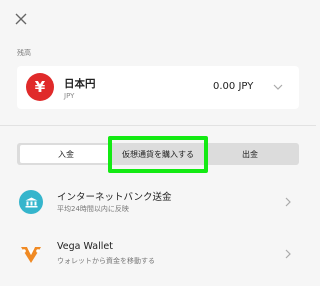 The width and height of the screenshot is (320, 286). I want to click on balance-amount: 0.00 JPY, so click(233, 86).